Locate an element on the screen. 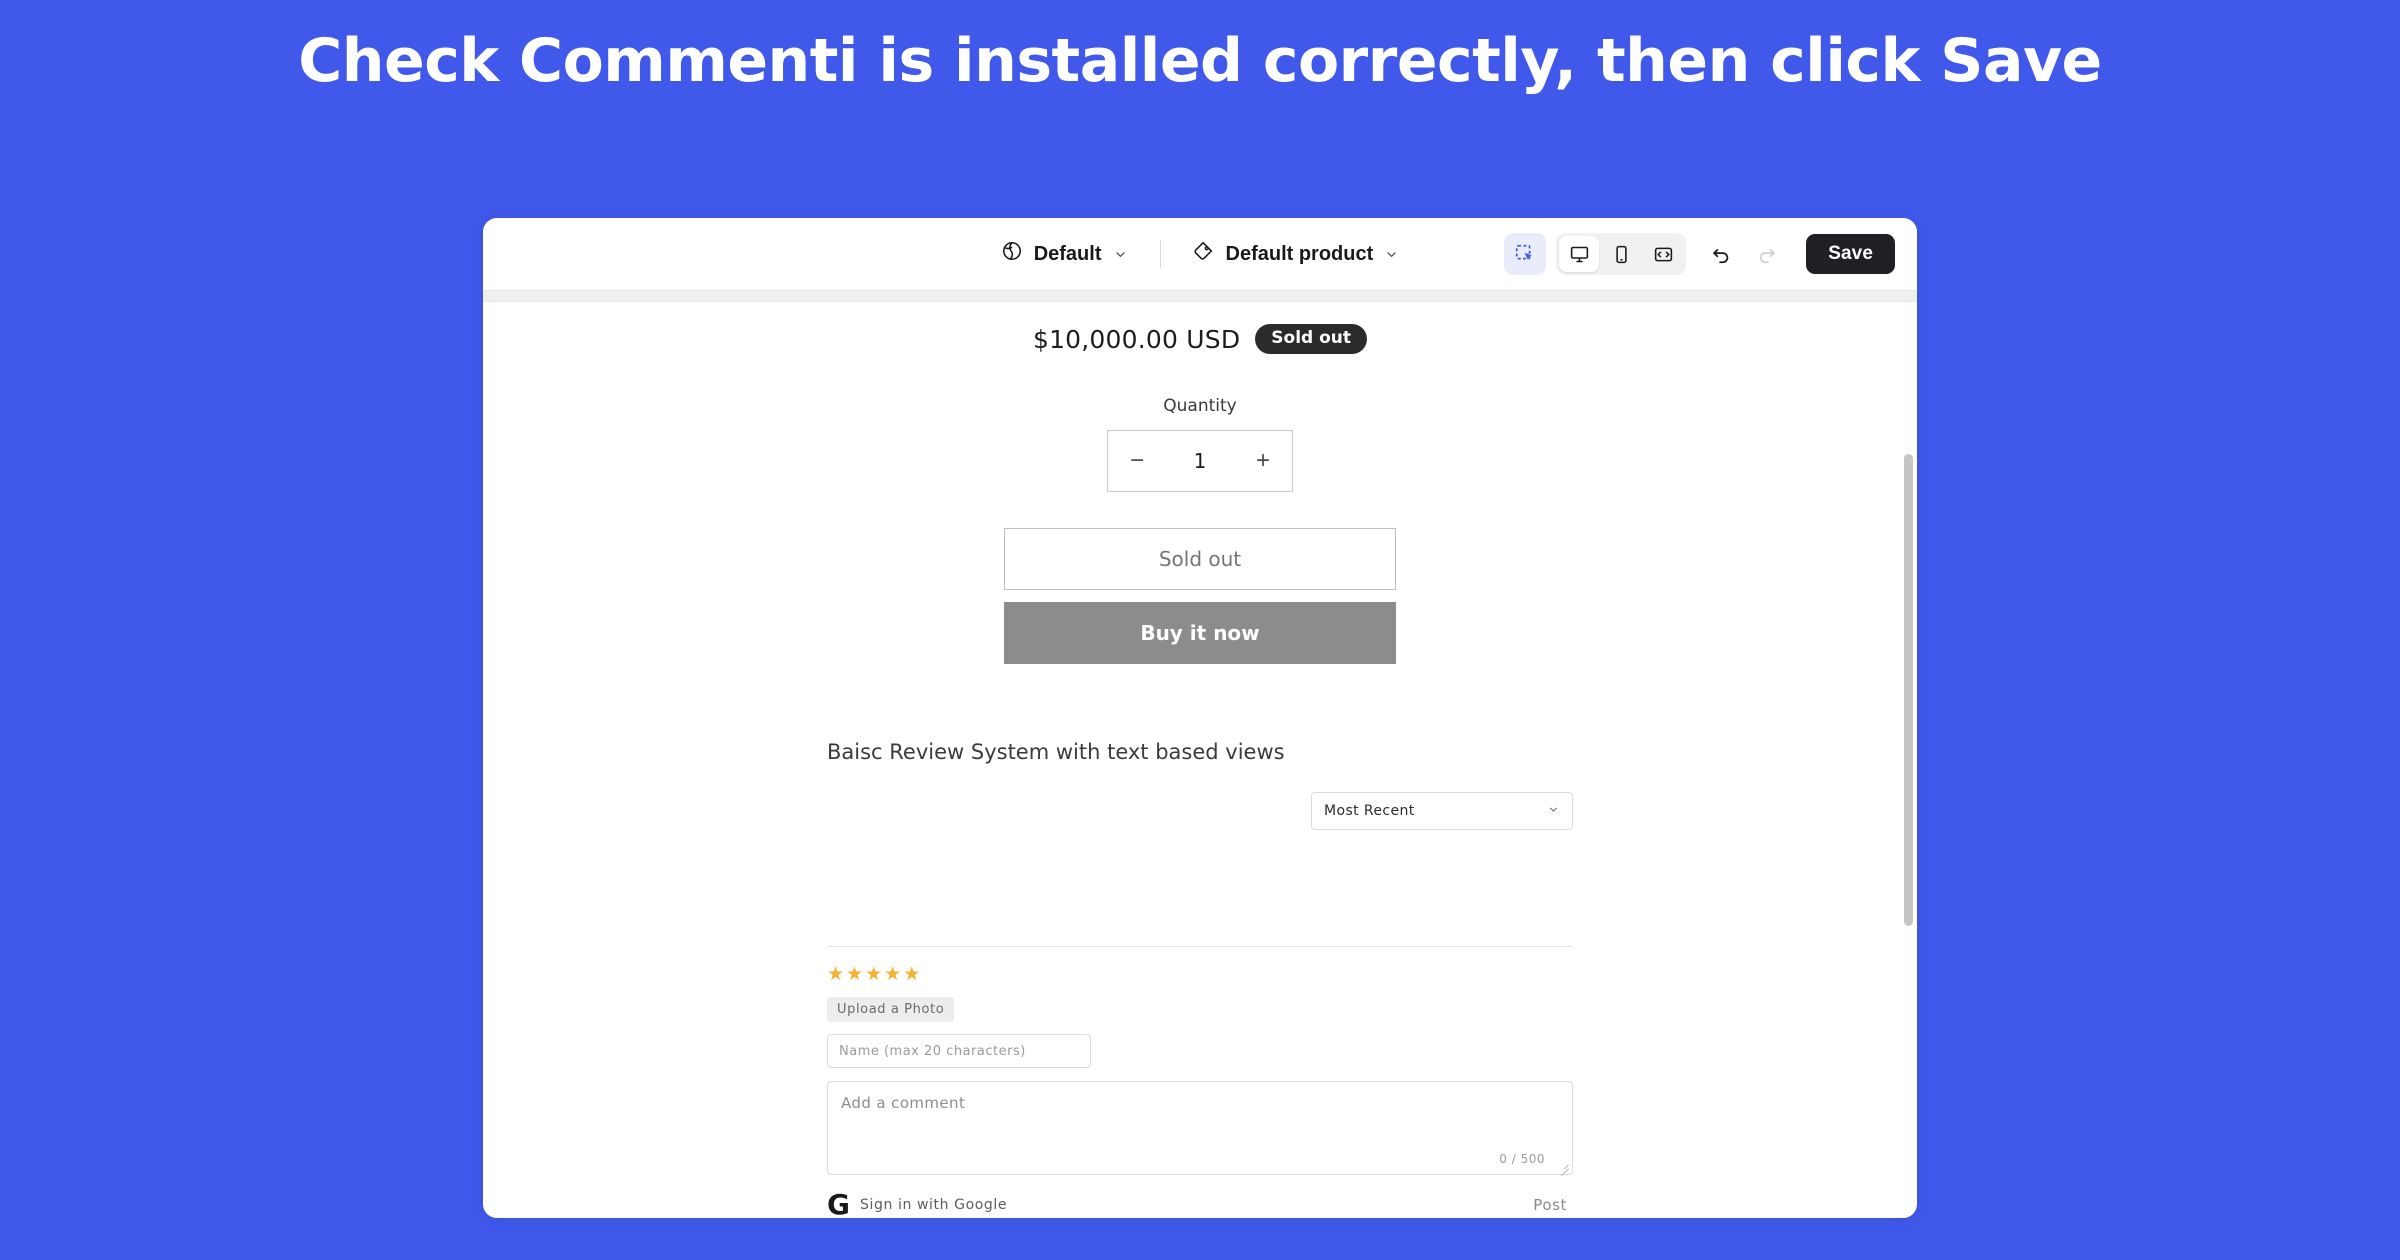 This screenshot has height=1260, width=2400. product-cta-group: Sold out Buy it now is located at coordinates (1200, 596).